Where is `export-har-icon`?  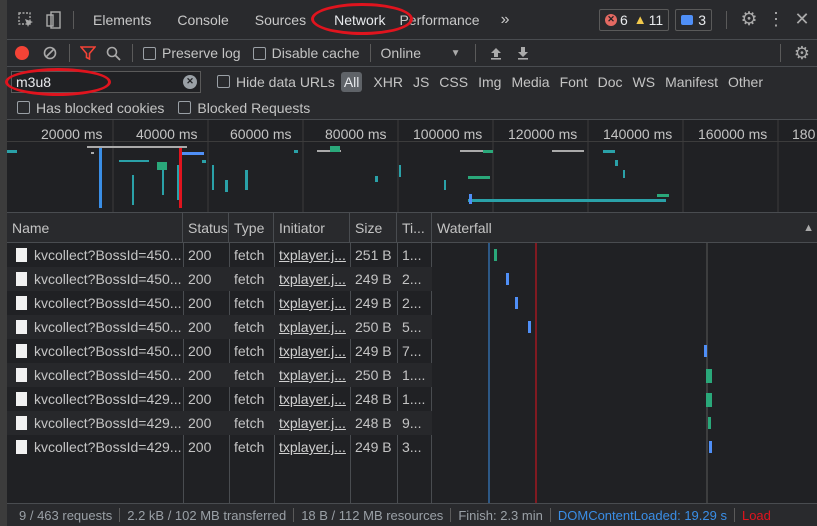
export-har-icon is located at coordinates (523, 53).